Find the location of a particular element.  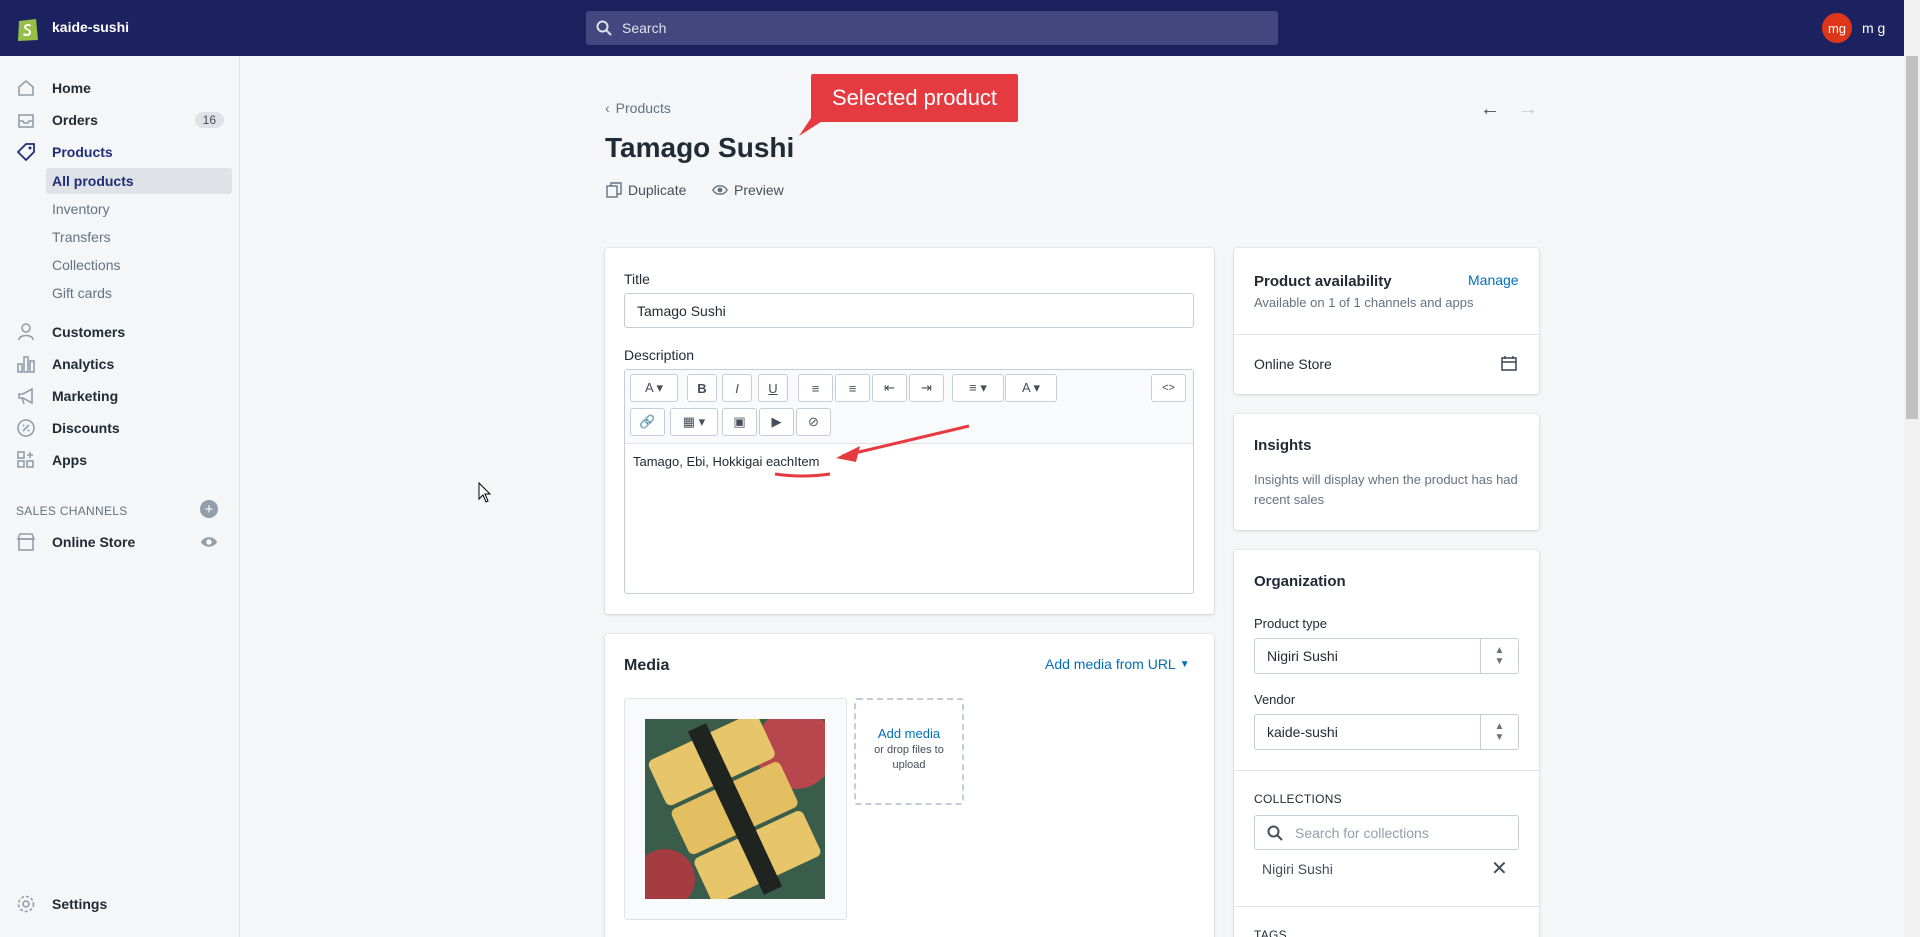

link-icon: 🔗 is located at coordinates (647, 421).